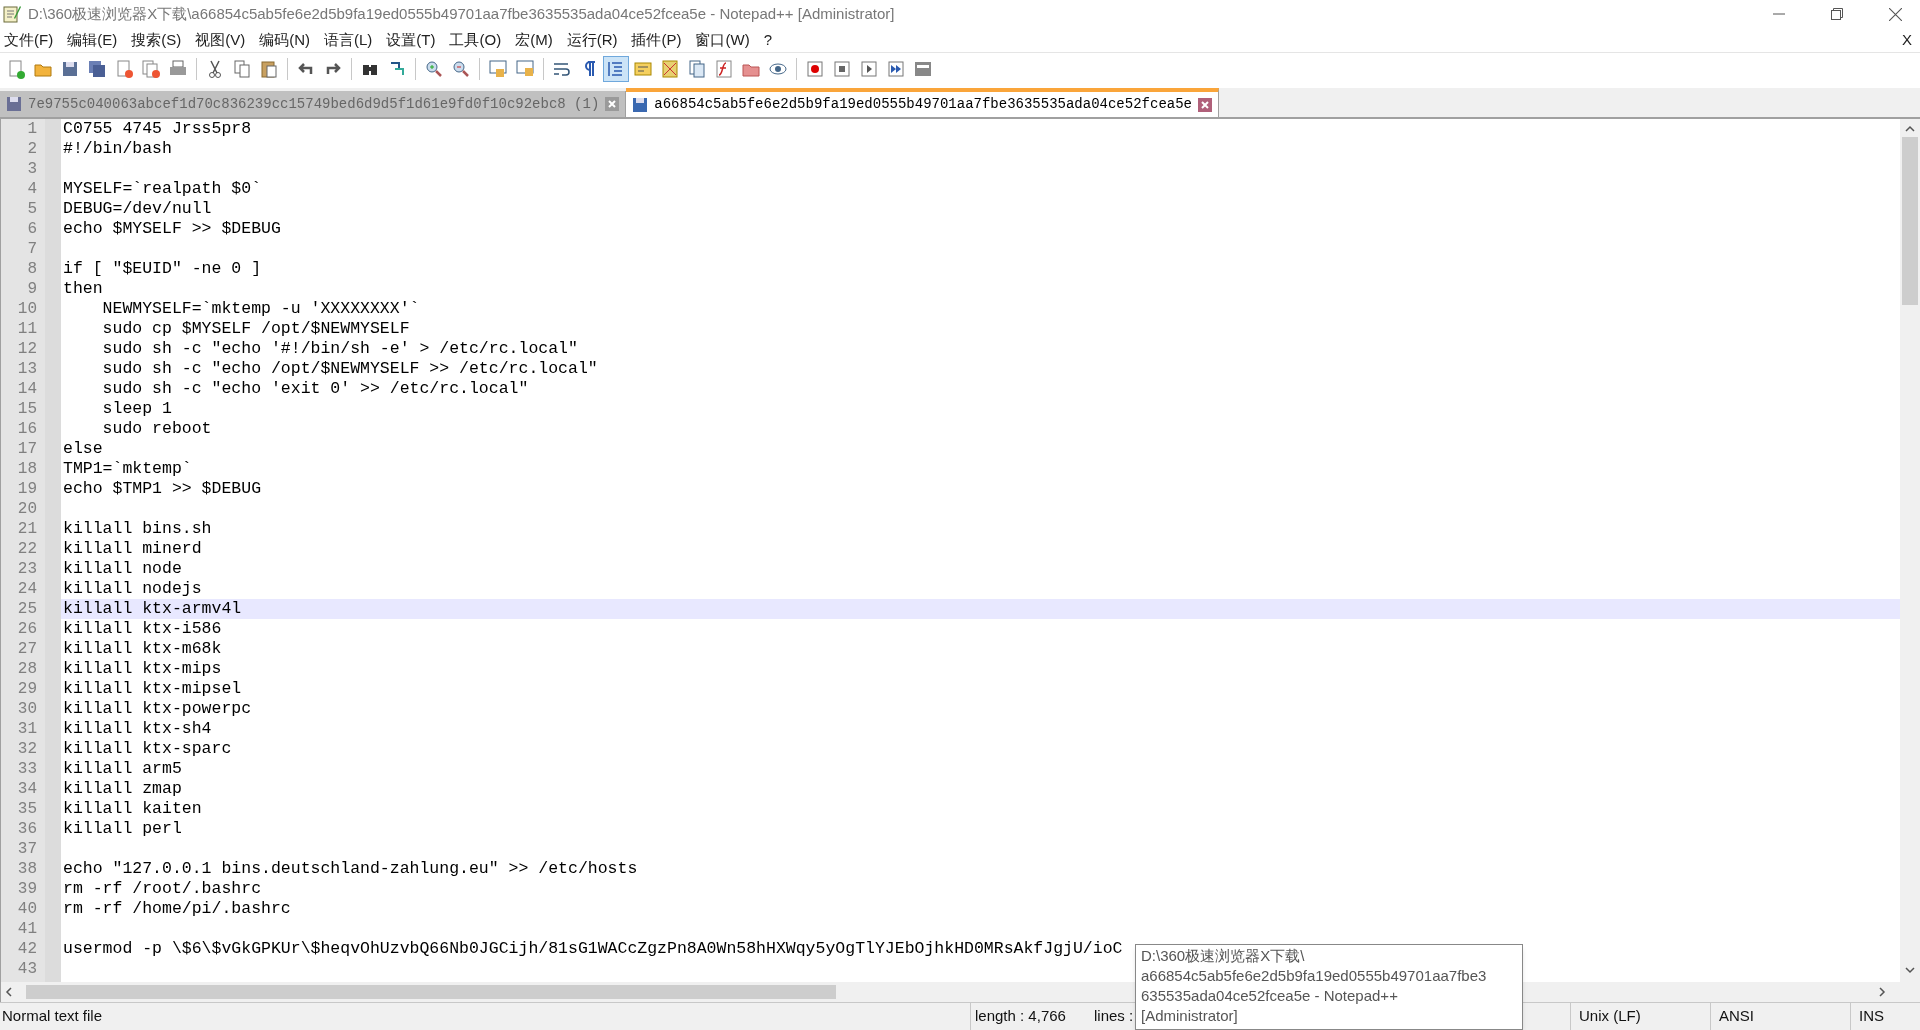 The height and width of the screenshot is (1030, 1920). What do you see at coordinates (136, 408) in the screenshot?
I see `code-line: sleep 1` at bounding box center [136, 408].